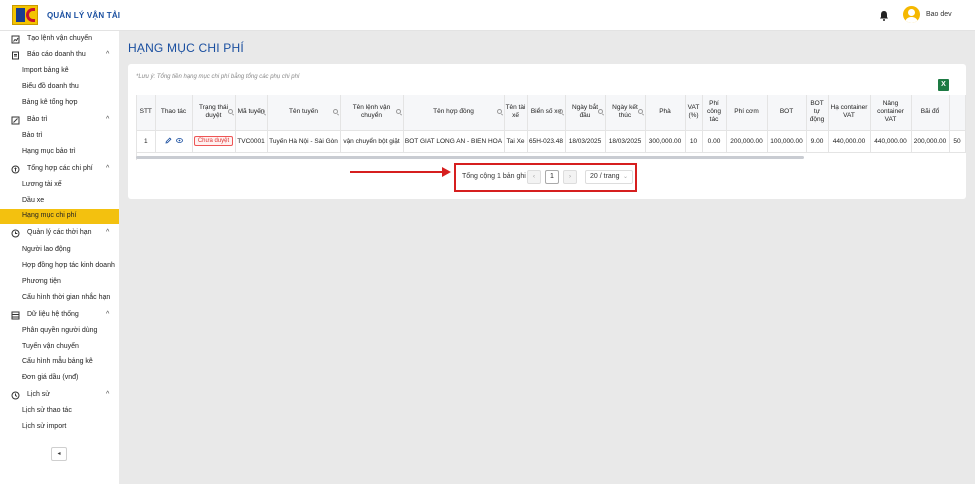  I want to click on column-header: STT, so click(146, 113).